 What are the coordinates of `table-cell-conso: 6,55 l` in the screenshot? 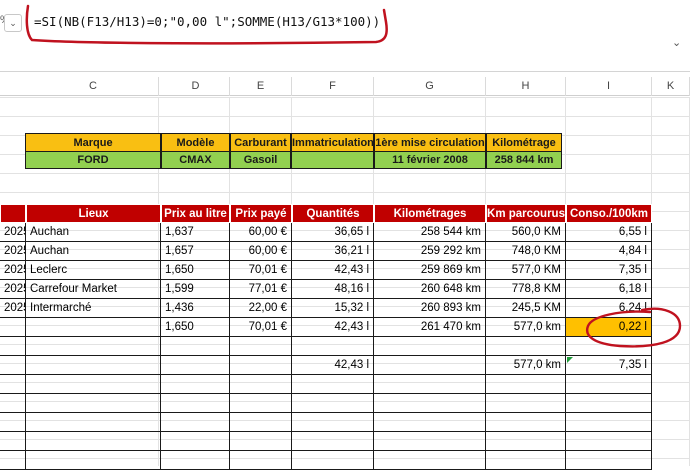 It's located at (609, 232).